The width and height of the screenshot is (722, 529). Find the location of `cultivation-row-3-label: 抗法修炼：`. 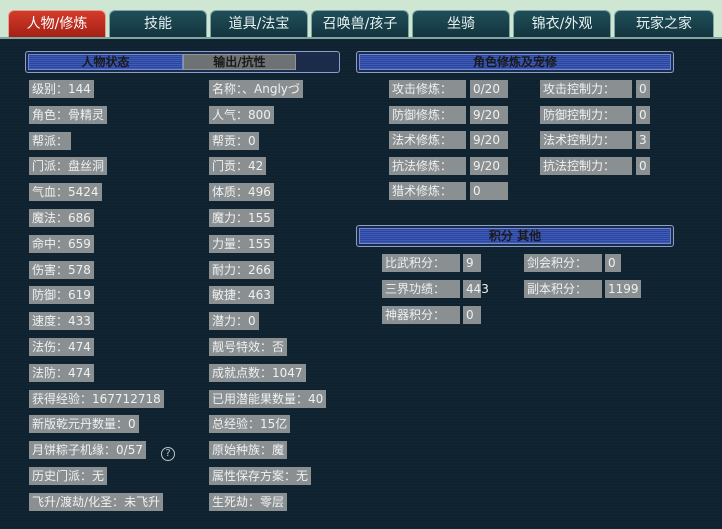

cultivation-row-3-label: 抗法修炼： is located at coordinates (427, 166).